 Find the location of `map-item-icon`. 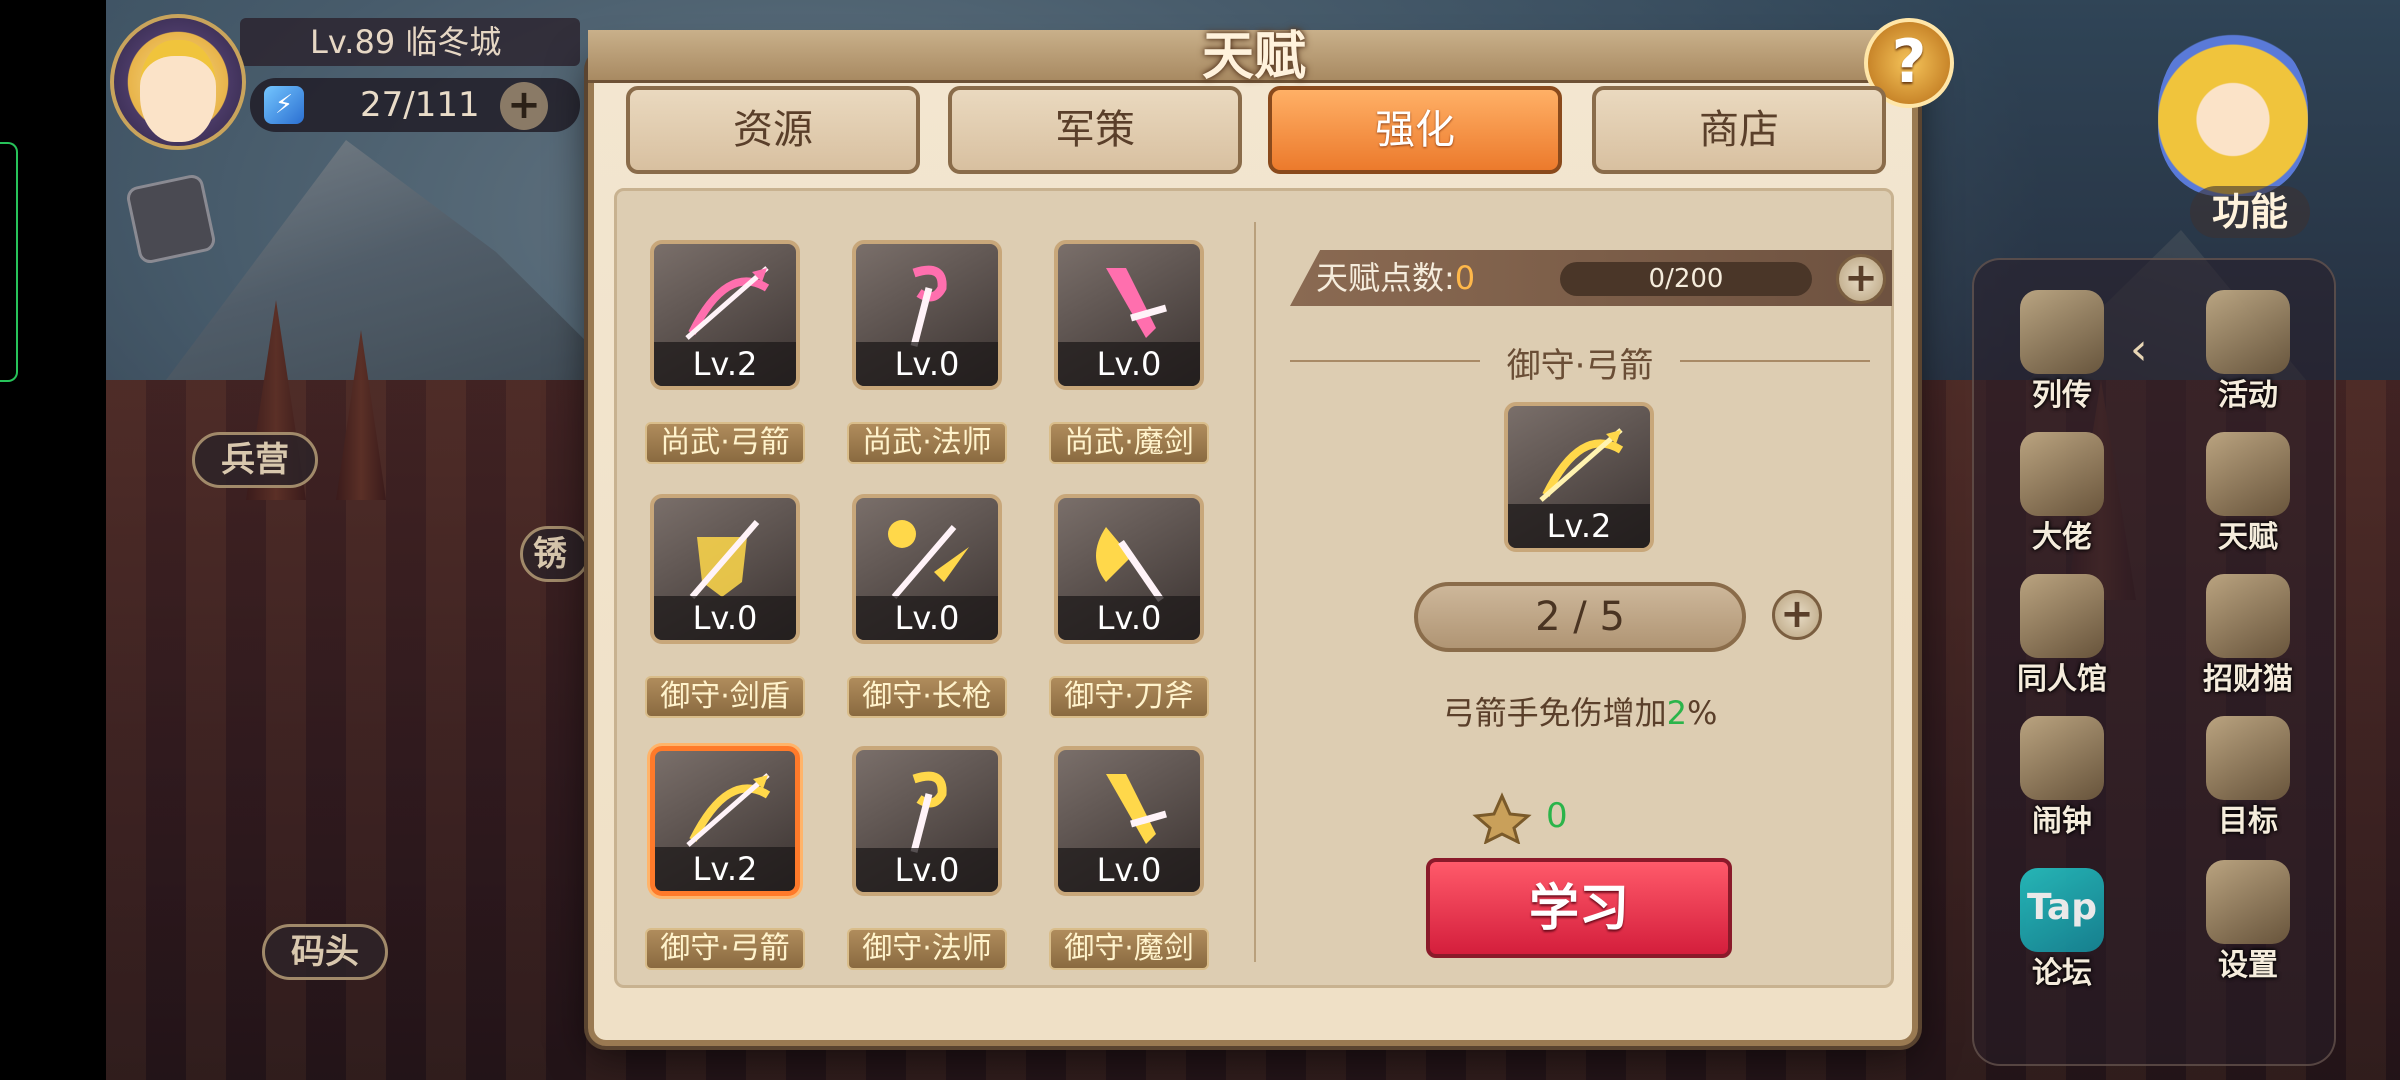

map-item-icon is located at coordinates (171, 219).